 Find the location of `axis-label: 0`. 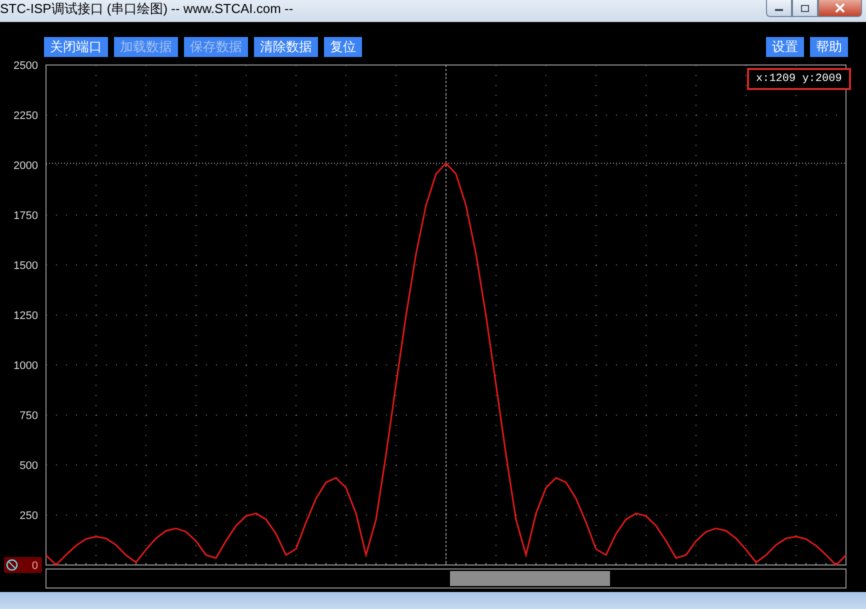

axis-label: 0 is located at coordinates (35, 566).